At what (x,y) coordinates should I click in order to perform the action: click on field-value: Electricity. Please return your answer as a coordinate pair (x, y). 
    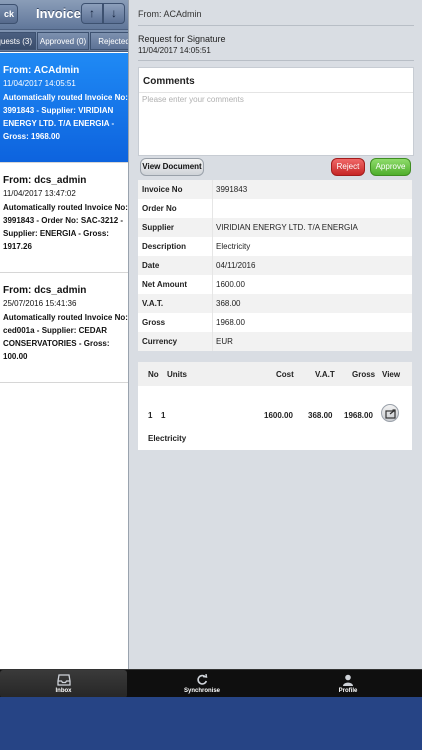
    Looking at the image, I should click on (233, 246).